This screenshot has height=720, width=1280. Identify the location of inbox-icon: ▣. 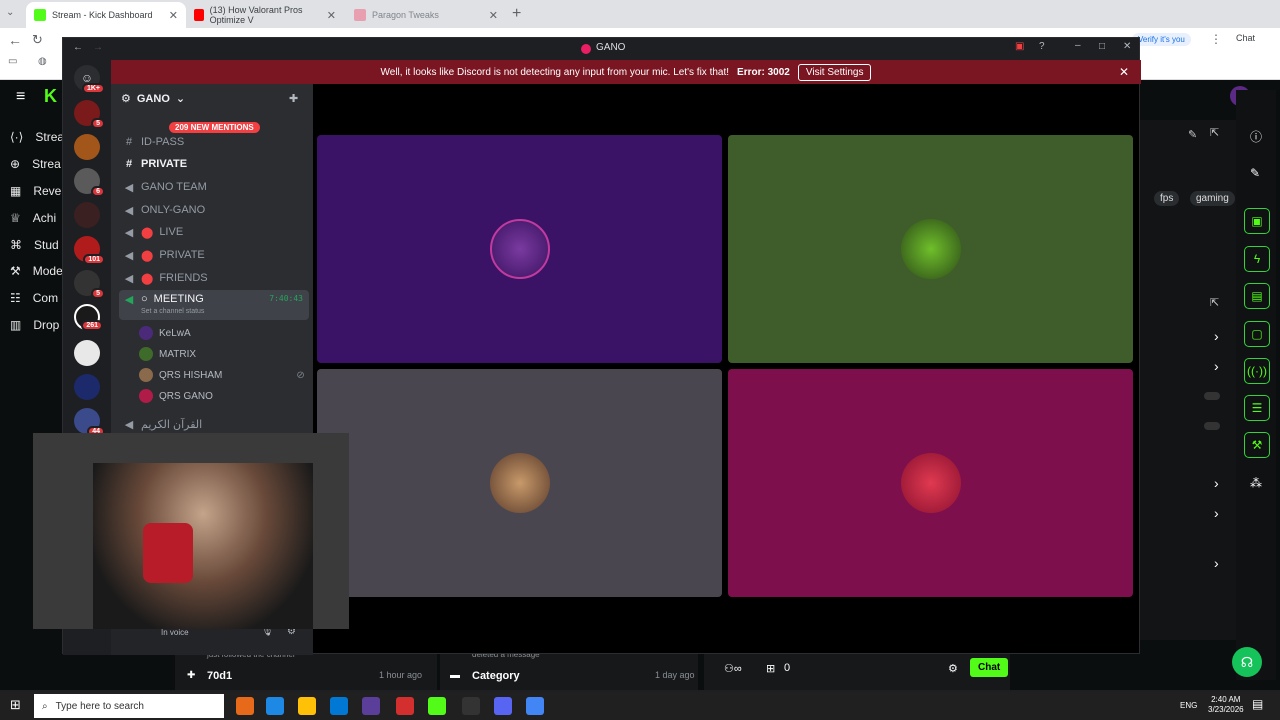
(1019, 46).